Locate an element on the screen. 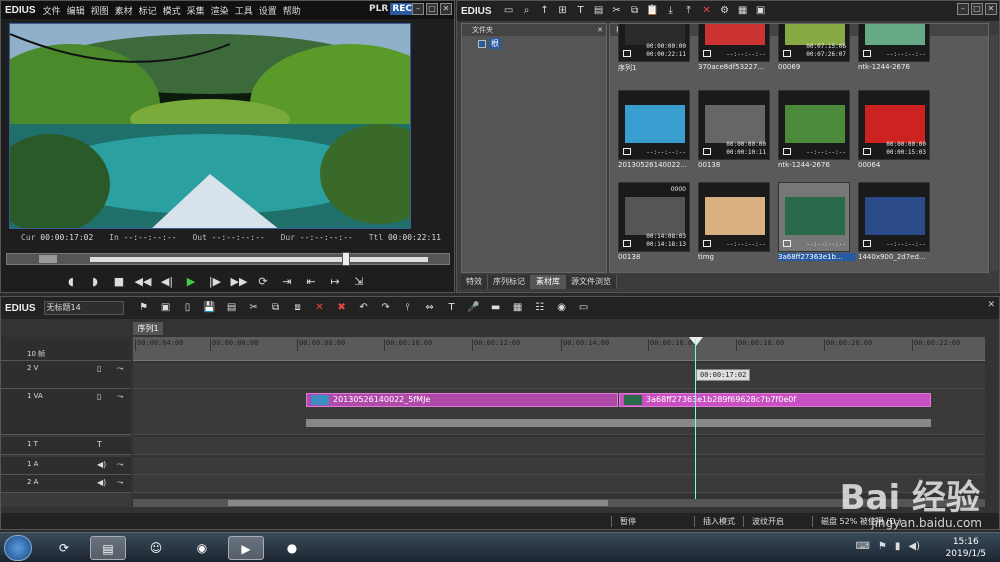 The width and height of the screenshot is (1000, 562). undo-icon: ↶ is located at coordinates (364, 308).